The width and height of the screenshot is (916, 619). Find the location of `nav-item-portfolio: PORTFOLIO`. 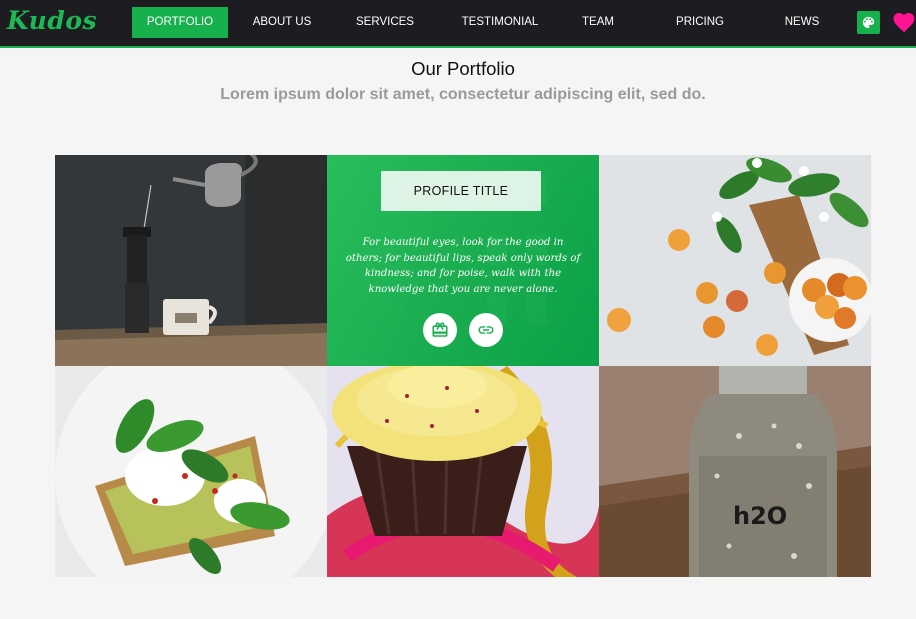

nav-item-portfolio: PORTFOLIO is located at coordinates (180, 22).